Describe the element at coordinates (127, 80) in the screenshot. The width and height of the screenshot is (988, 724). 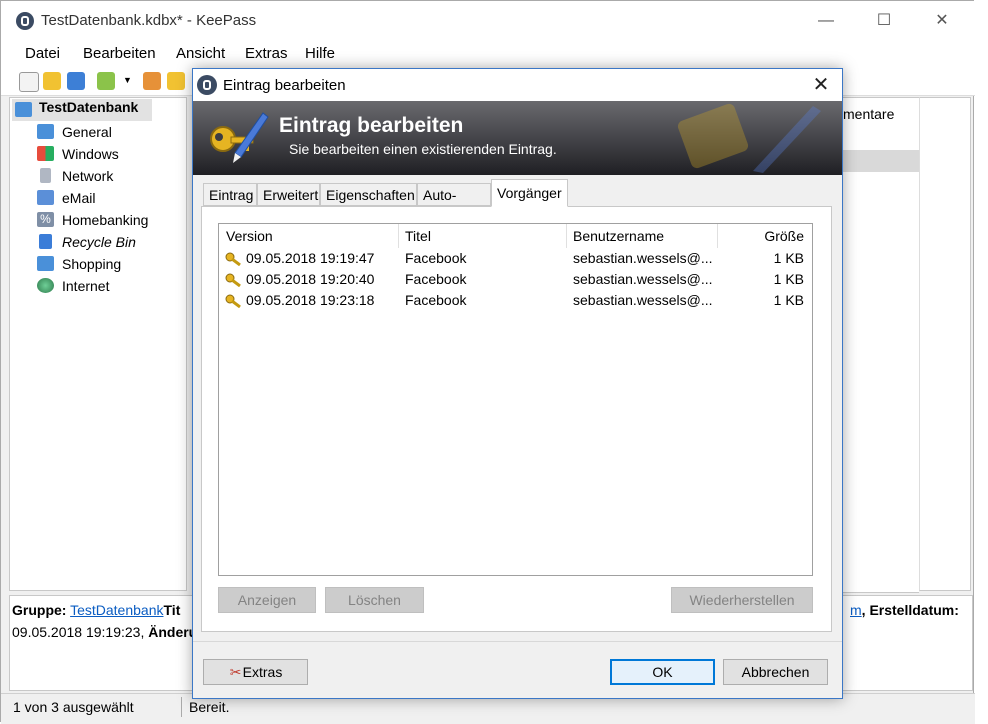
I see `dropdown-arrow-icon: ▼` at that location.